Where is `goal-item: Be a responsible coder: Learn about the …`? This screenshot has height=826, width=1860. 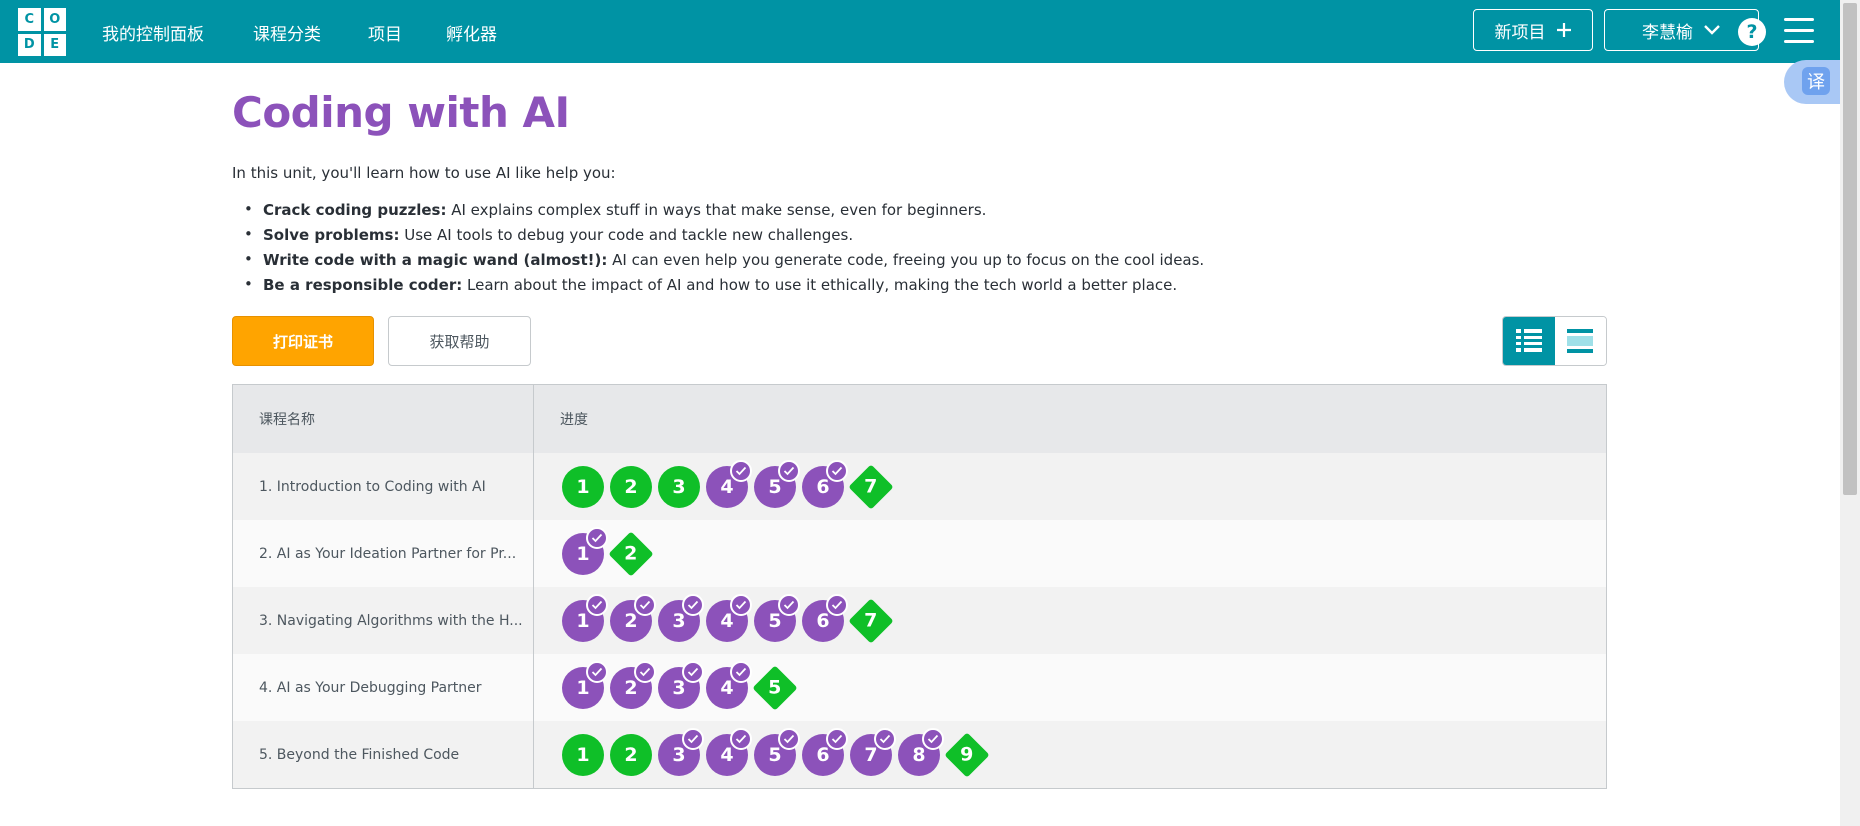
goal-item: Be a responsible coder: Learn about the … is located at coordinates (718, 288).